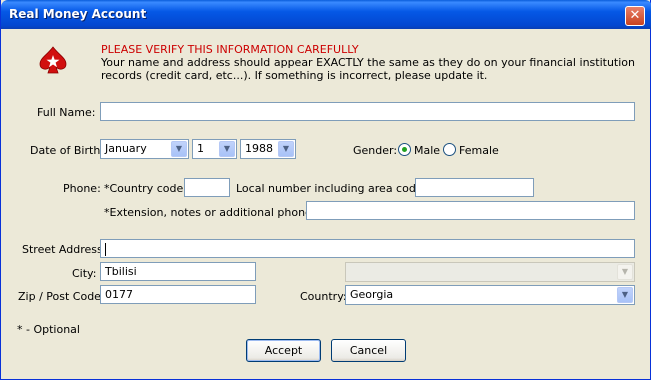  What do you see at coordinates (375, 150) in the screenshot?
I see `gender-label: Gender:` at bounding box center [375, 150].